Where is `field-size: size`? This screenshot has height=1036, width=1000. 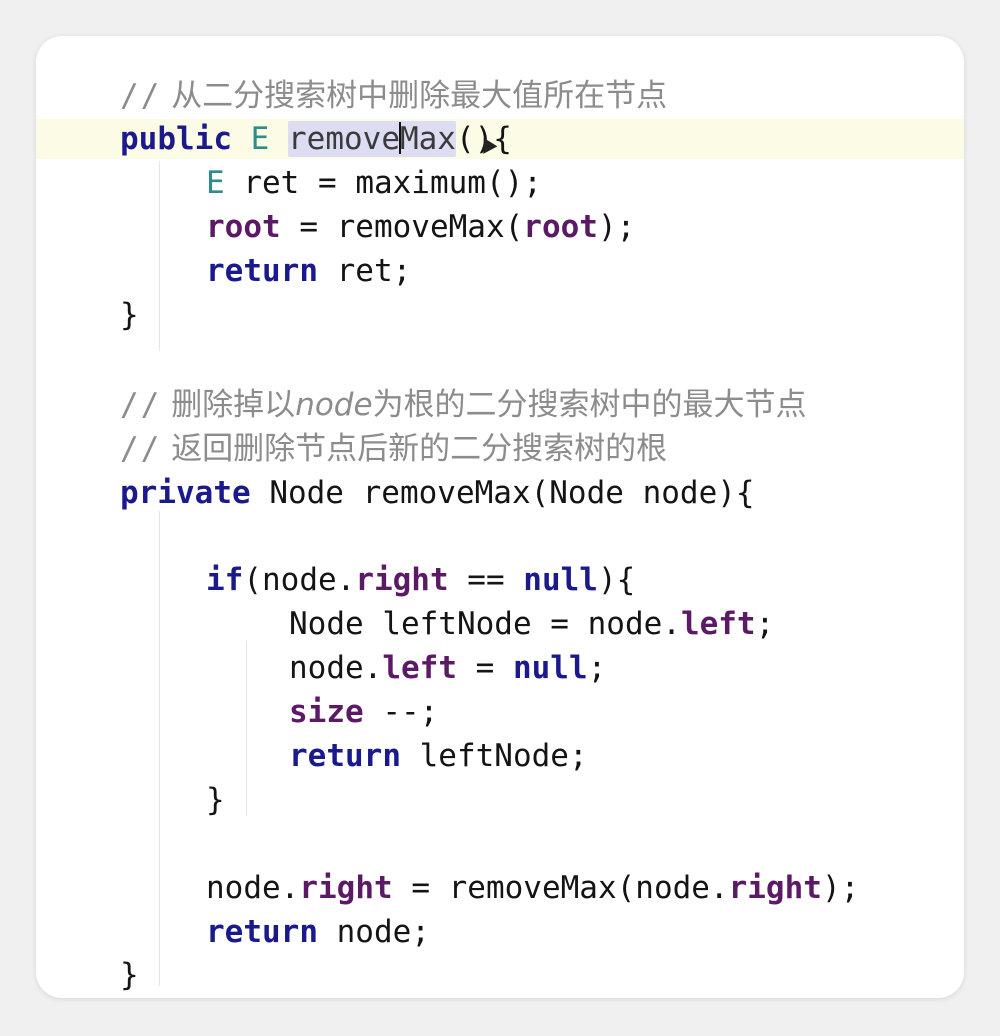 field-size: size is located at coordinates (326, 712).